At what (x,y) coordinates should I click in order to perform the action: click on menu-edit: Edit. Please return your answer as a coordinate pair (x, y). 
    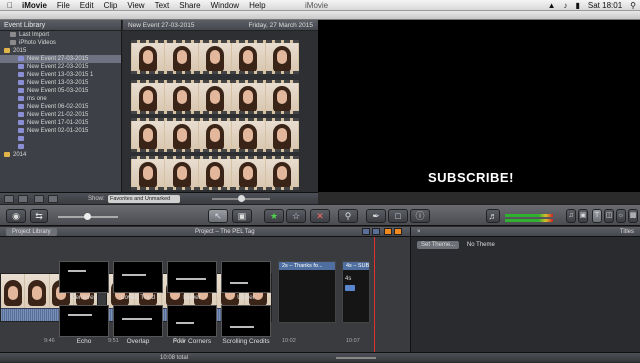
    Looking at the image, I should click on (87, 5).